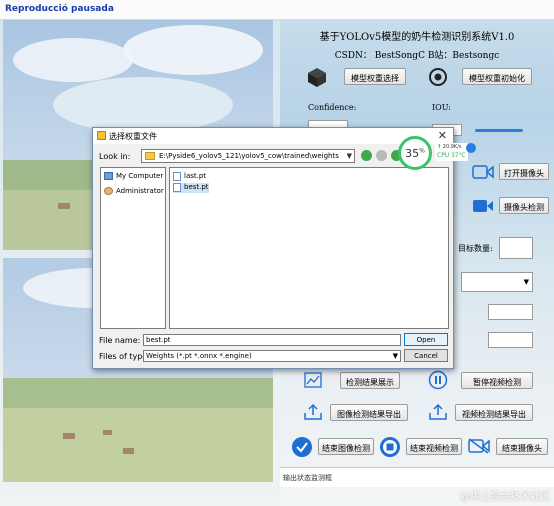 The image size is (554, 506). I want to click on status-monitor: 输出状态监测框, so click(417, 477).